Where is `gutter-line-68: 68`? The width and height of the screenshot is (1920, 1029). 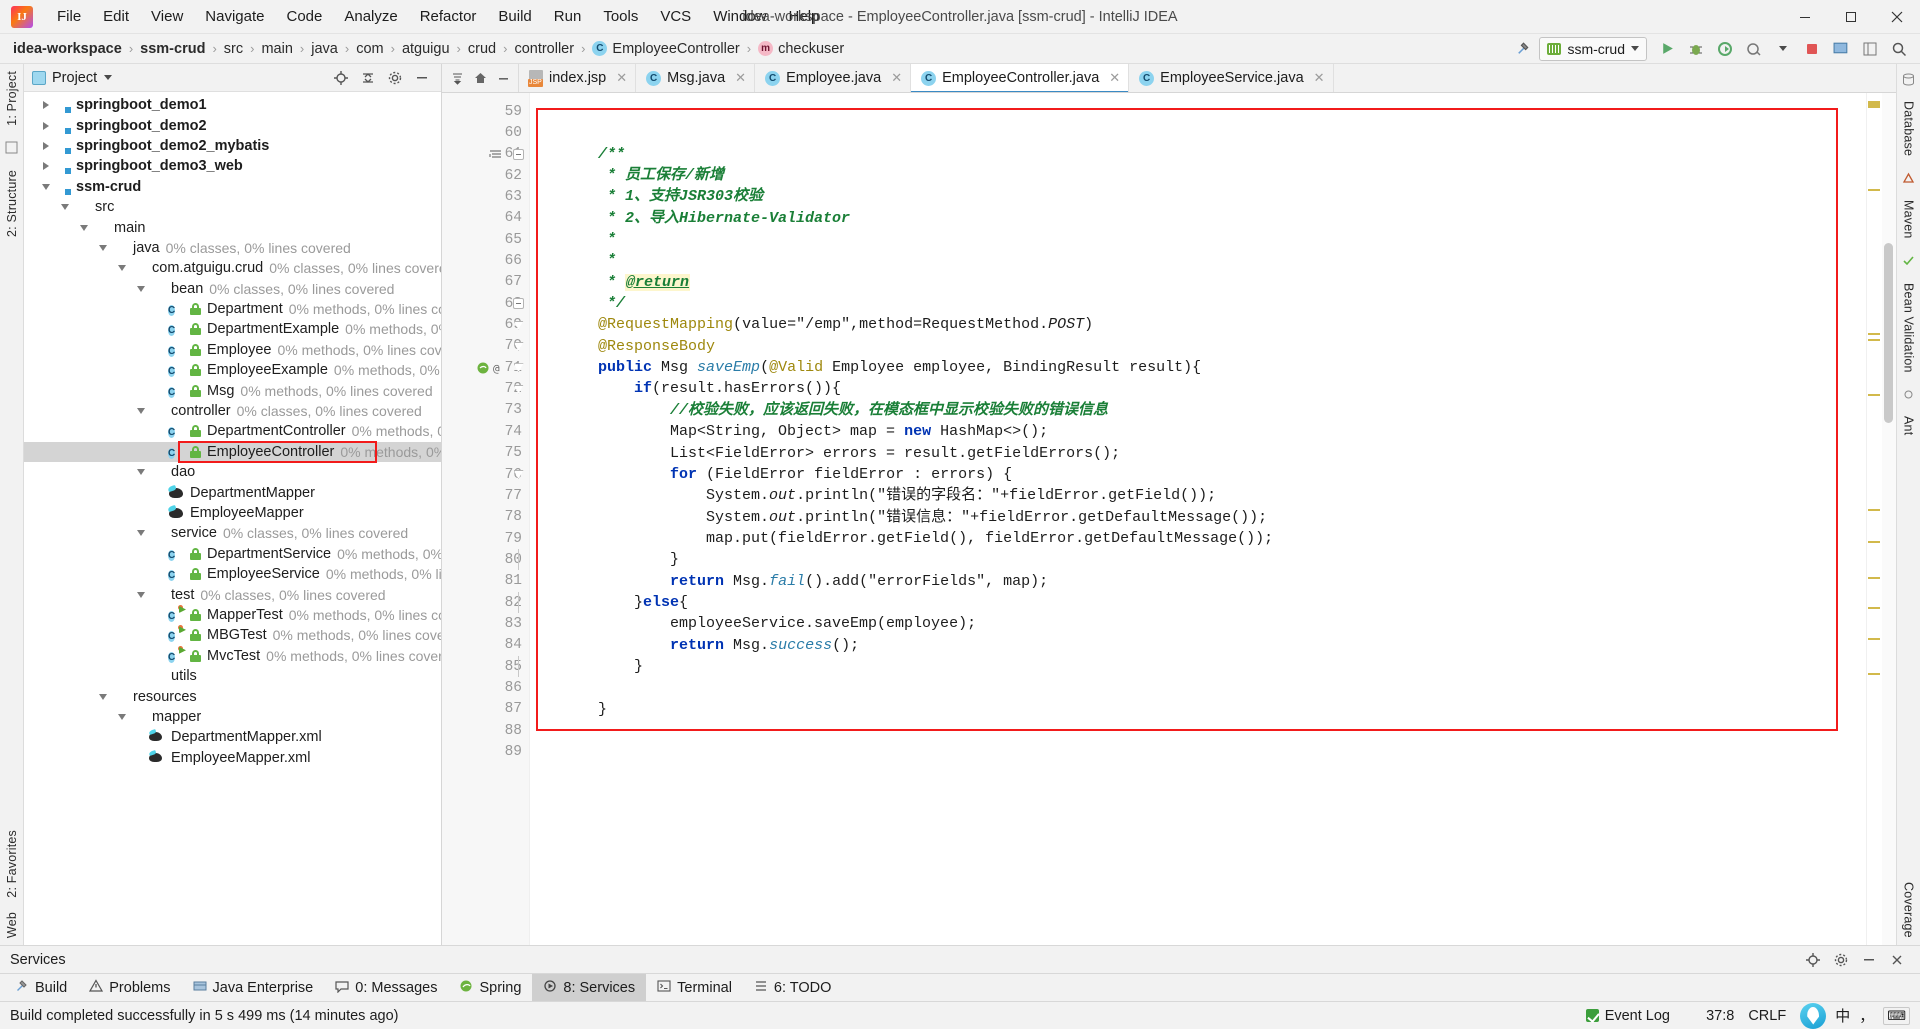
gutter-line-68: 68 is located at coordinates (485, 303).